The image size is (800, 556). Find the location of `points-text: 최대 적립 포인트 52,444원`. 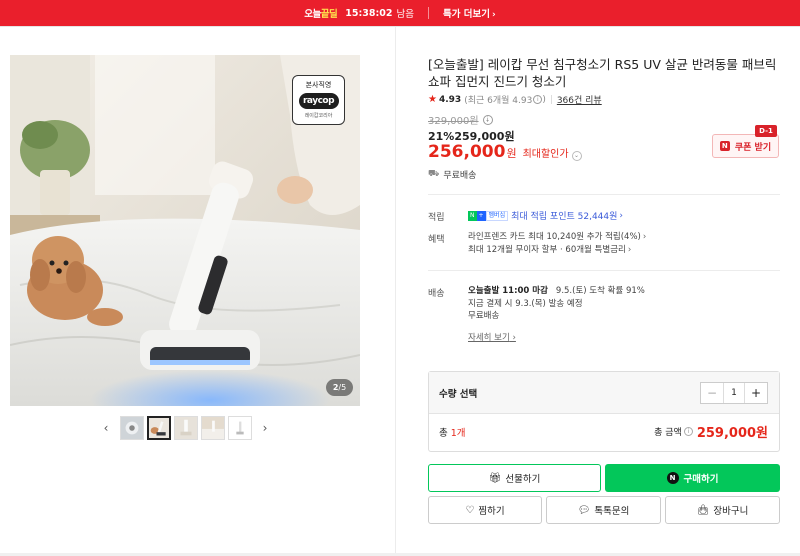

points-text: 최대 적립 포인트 52,444원 is located at coordinates (564, 217).